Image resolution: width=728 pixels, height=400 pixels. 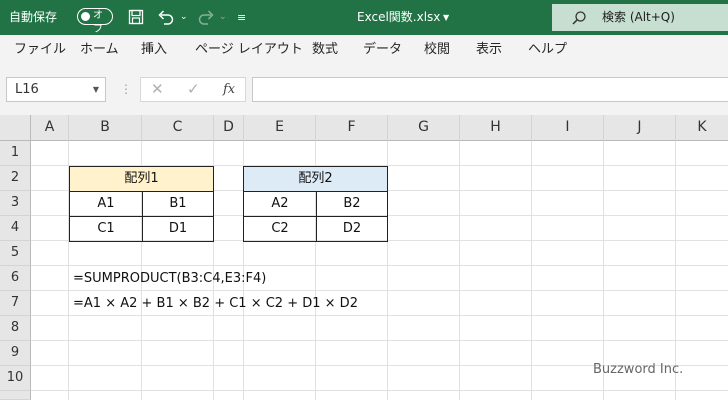 What do you see at coordinates (15, 228) in the screenshot?
I see `row-header-4: 4` at bounding box center [15, 228].